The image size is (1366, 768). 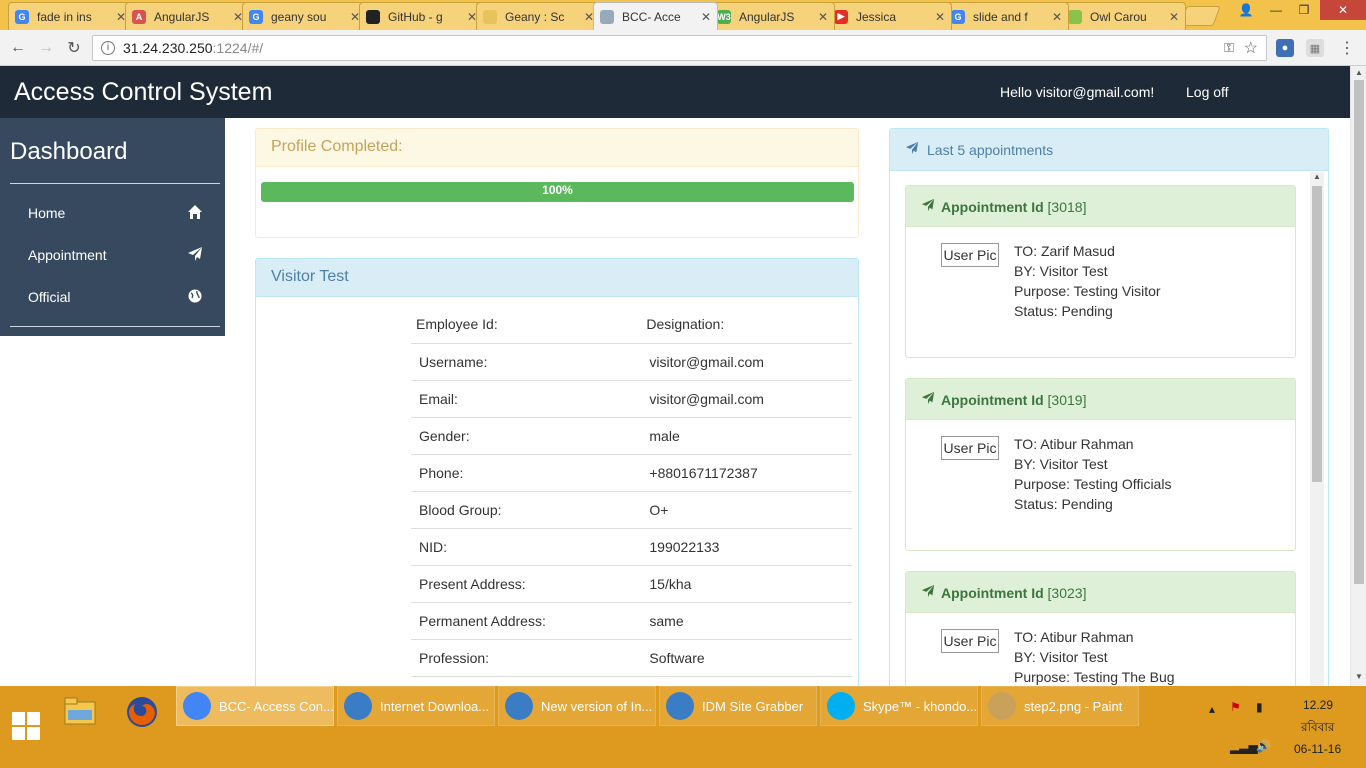 What do you see at coordinates (746, 510) in the screenshot?
I see `field-value: O+` at bounding box center [746, 510].